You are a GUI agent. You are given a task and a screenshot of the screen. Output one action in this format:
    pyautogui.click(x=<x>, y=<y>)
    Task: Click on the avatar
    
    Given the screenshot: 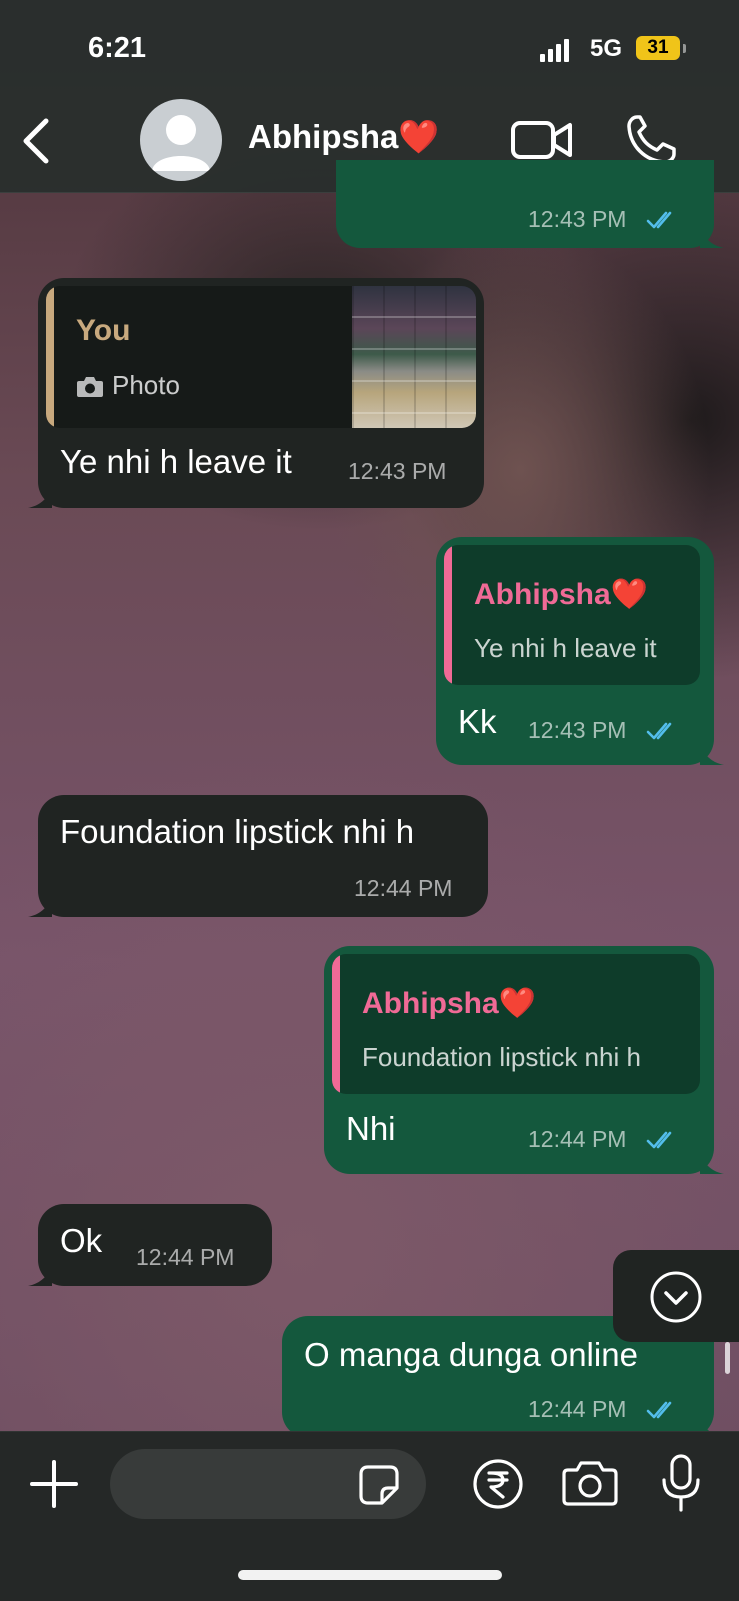 What is the action you would take?
    pyautogui.click(x=181, y=140)
    